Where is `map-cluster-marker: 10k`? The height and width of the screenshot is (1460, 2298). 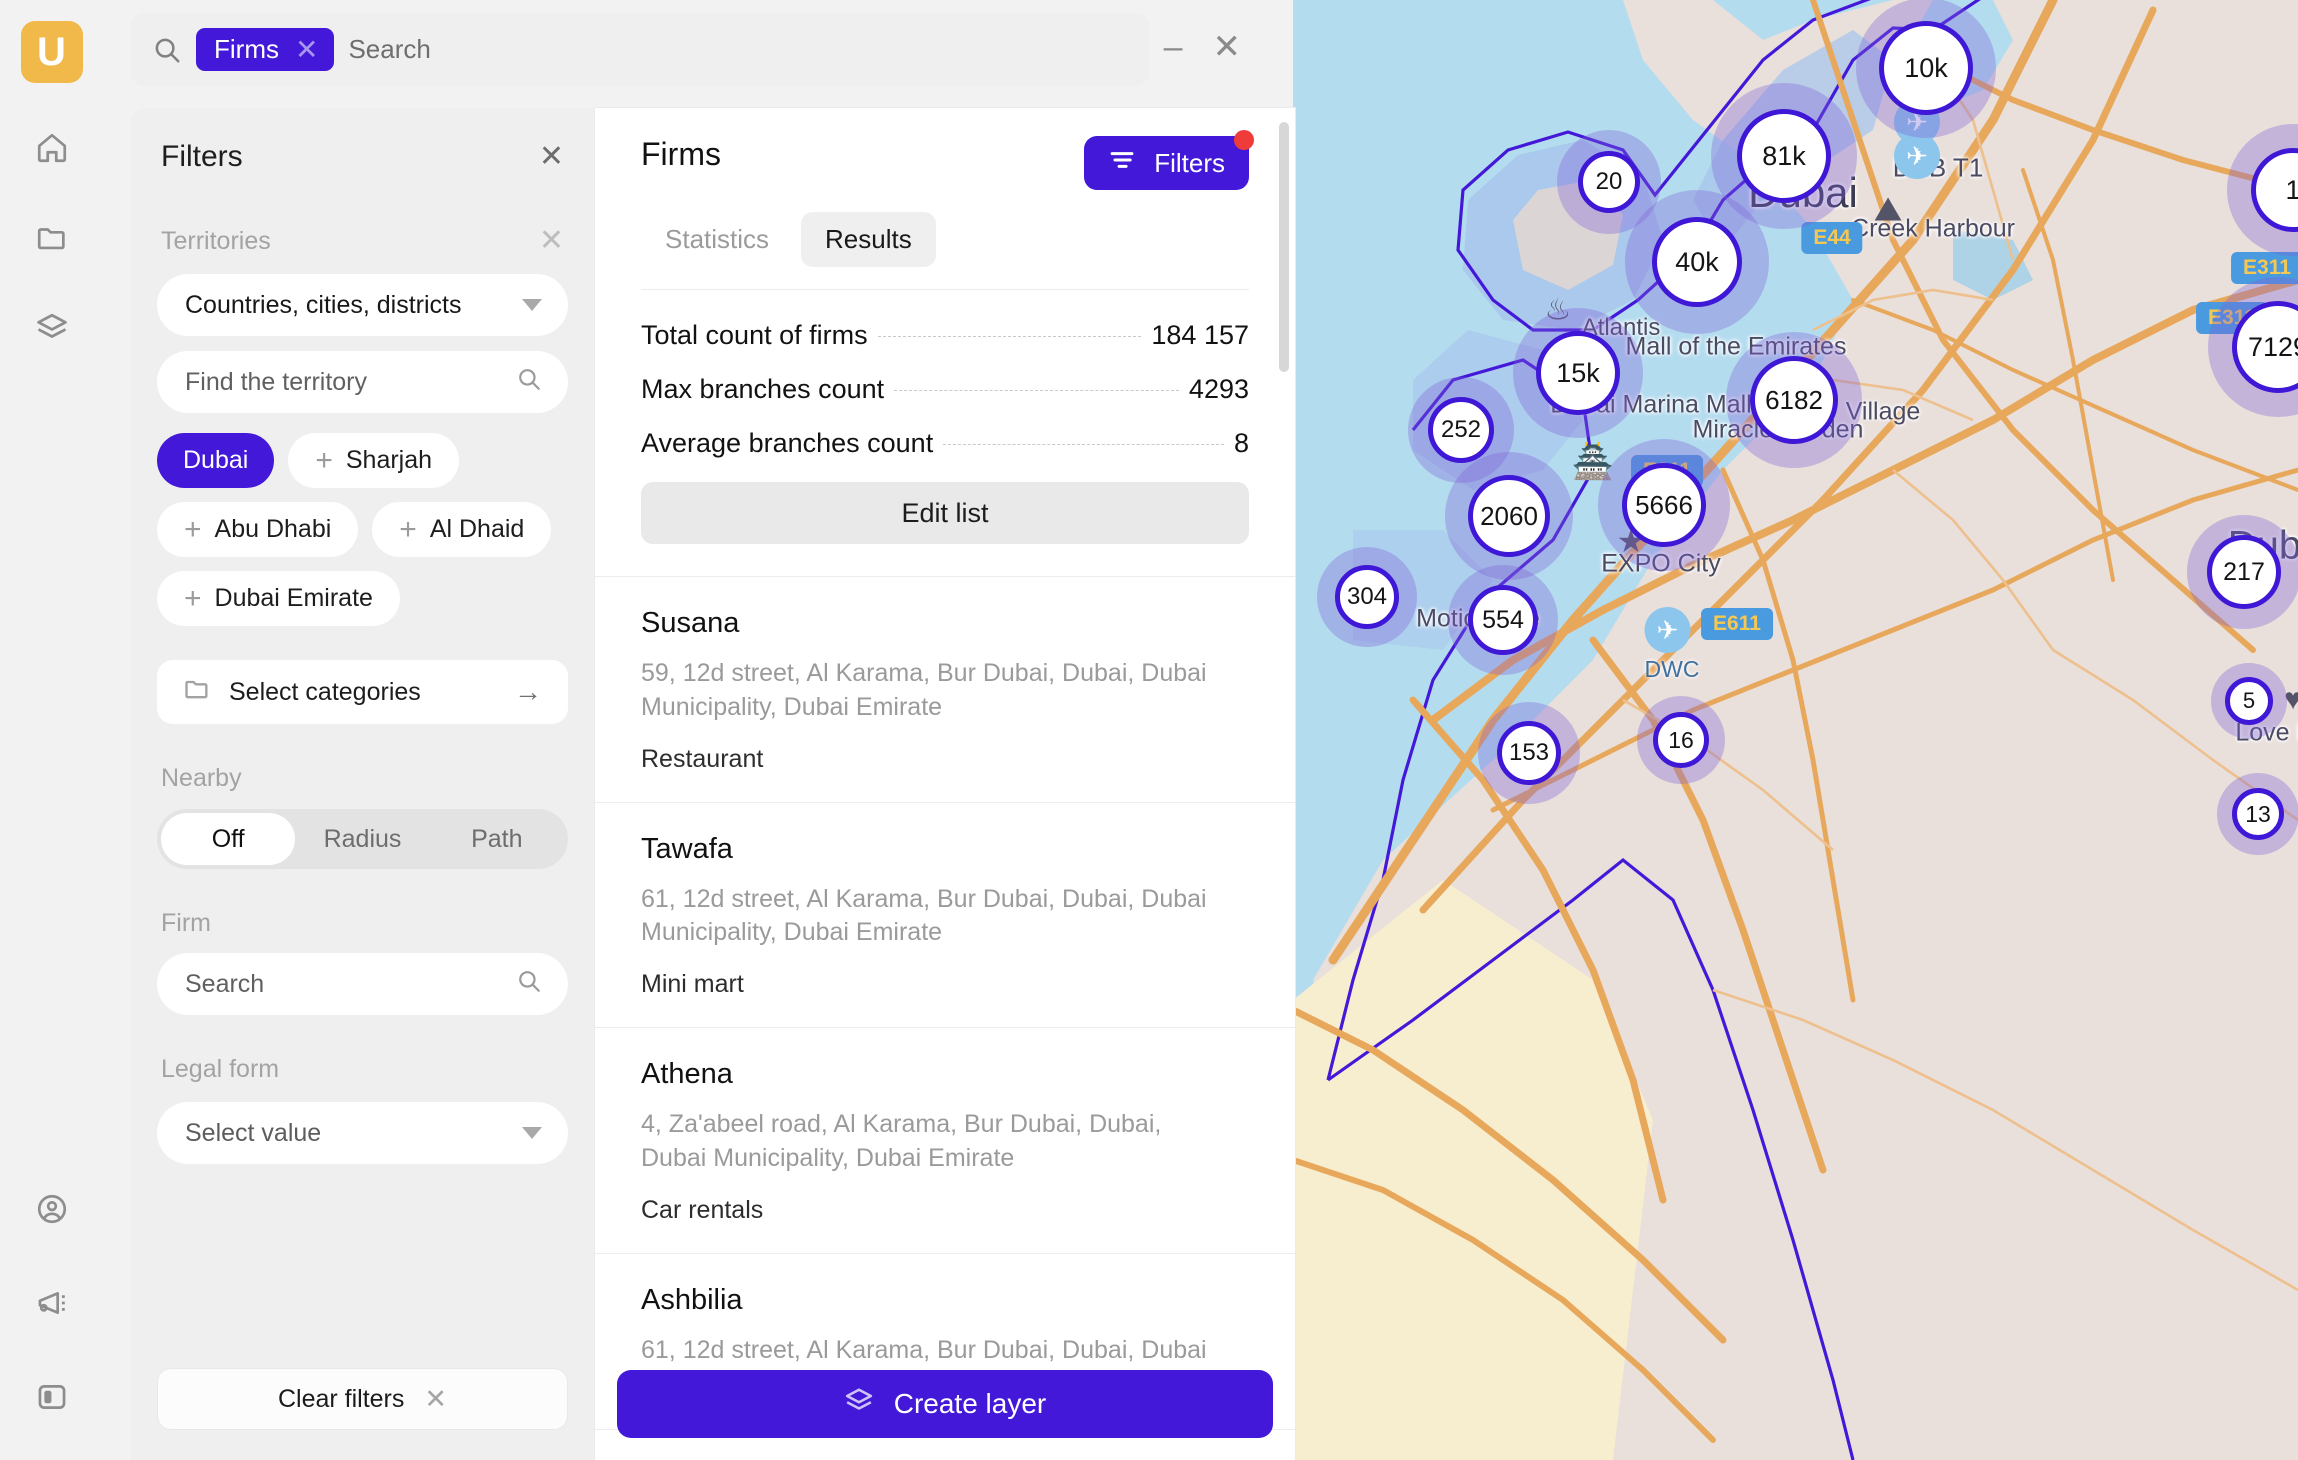
map-cluster-marker: 10k is located at coordinates (1926, 69).